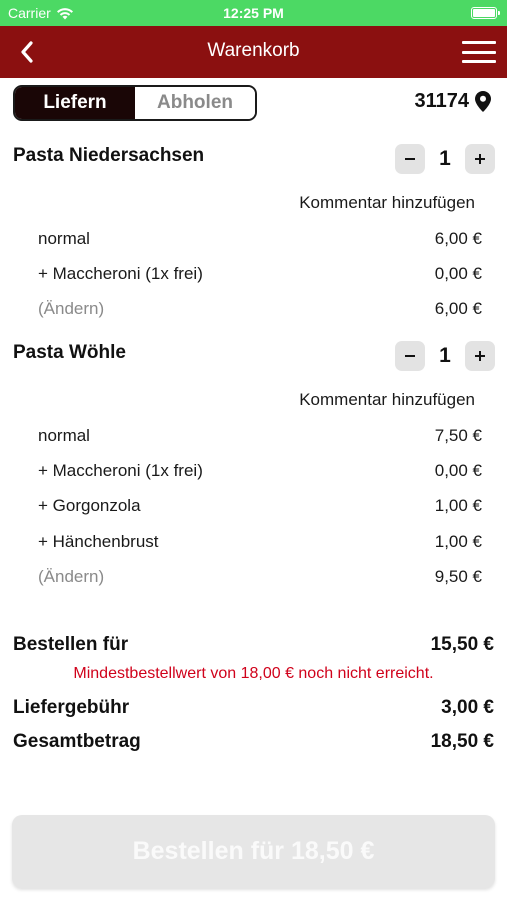  Describe the element at coordinates (462, 644) in the screenshot. I see `subtotal-value: 15,50 €` at that location.